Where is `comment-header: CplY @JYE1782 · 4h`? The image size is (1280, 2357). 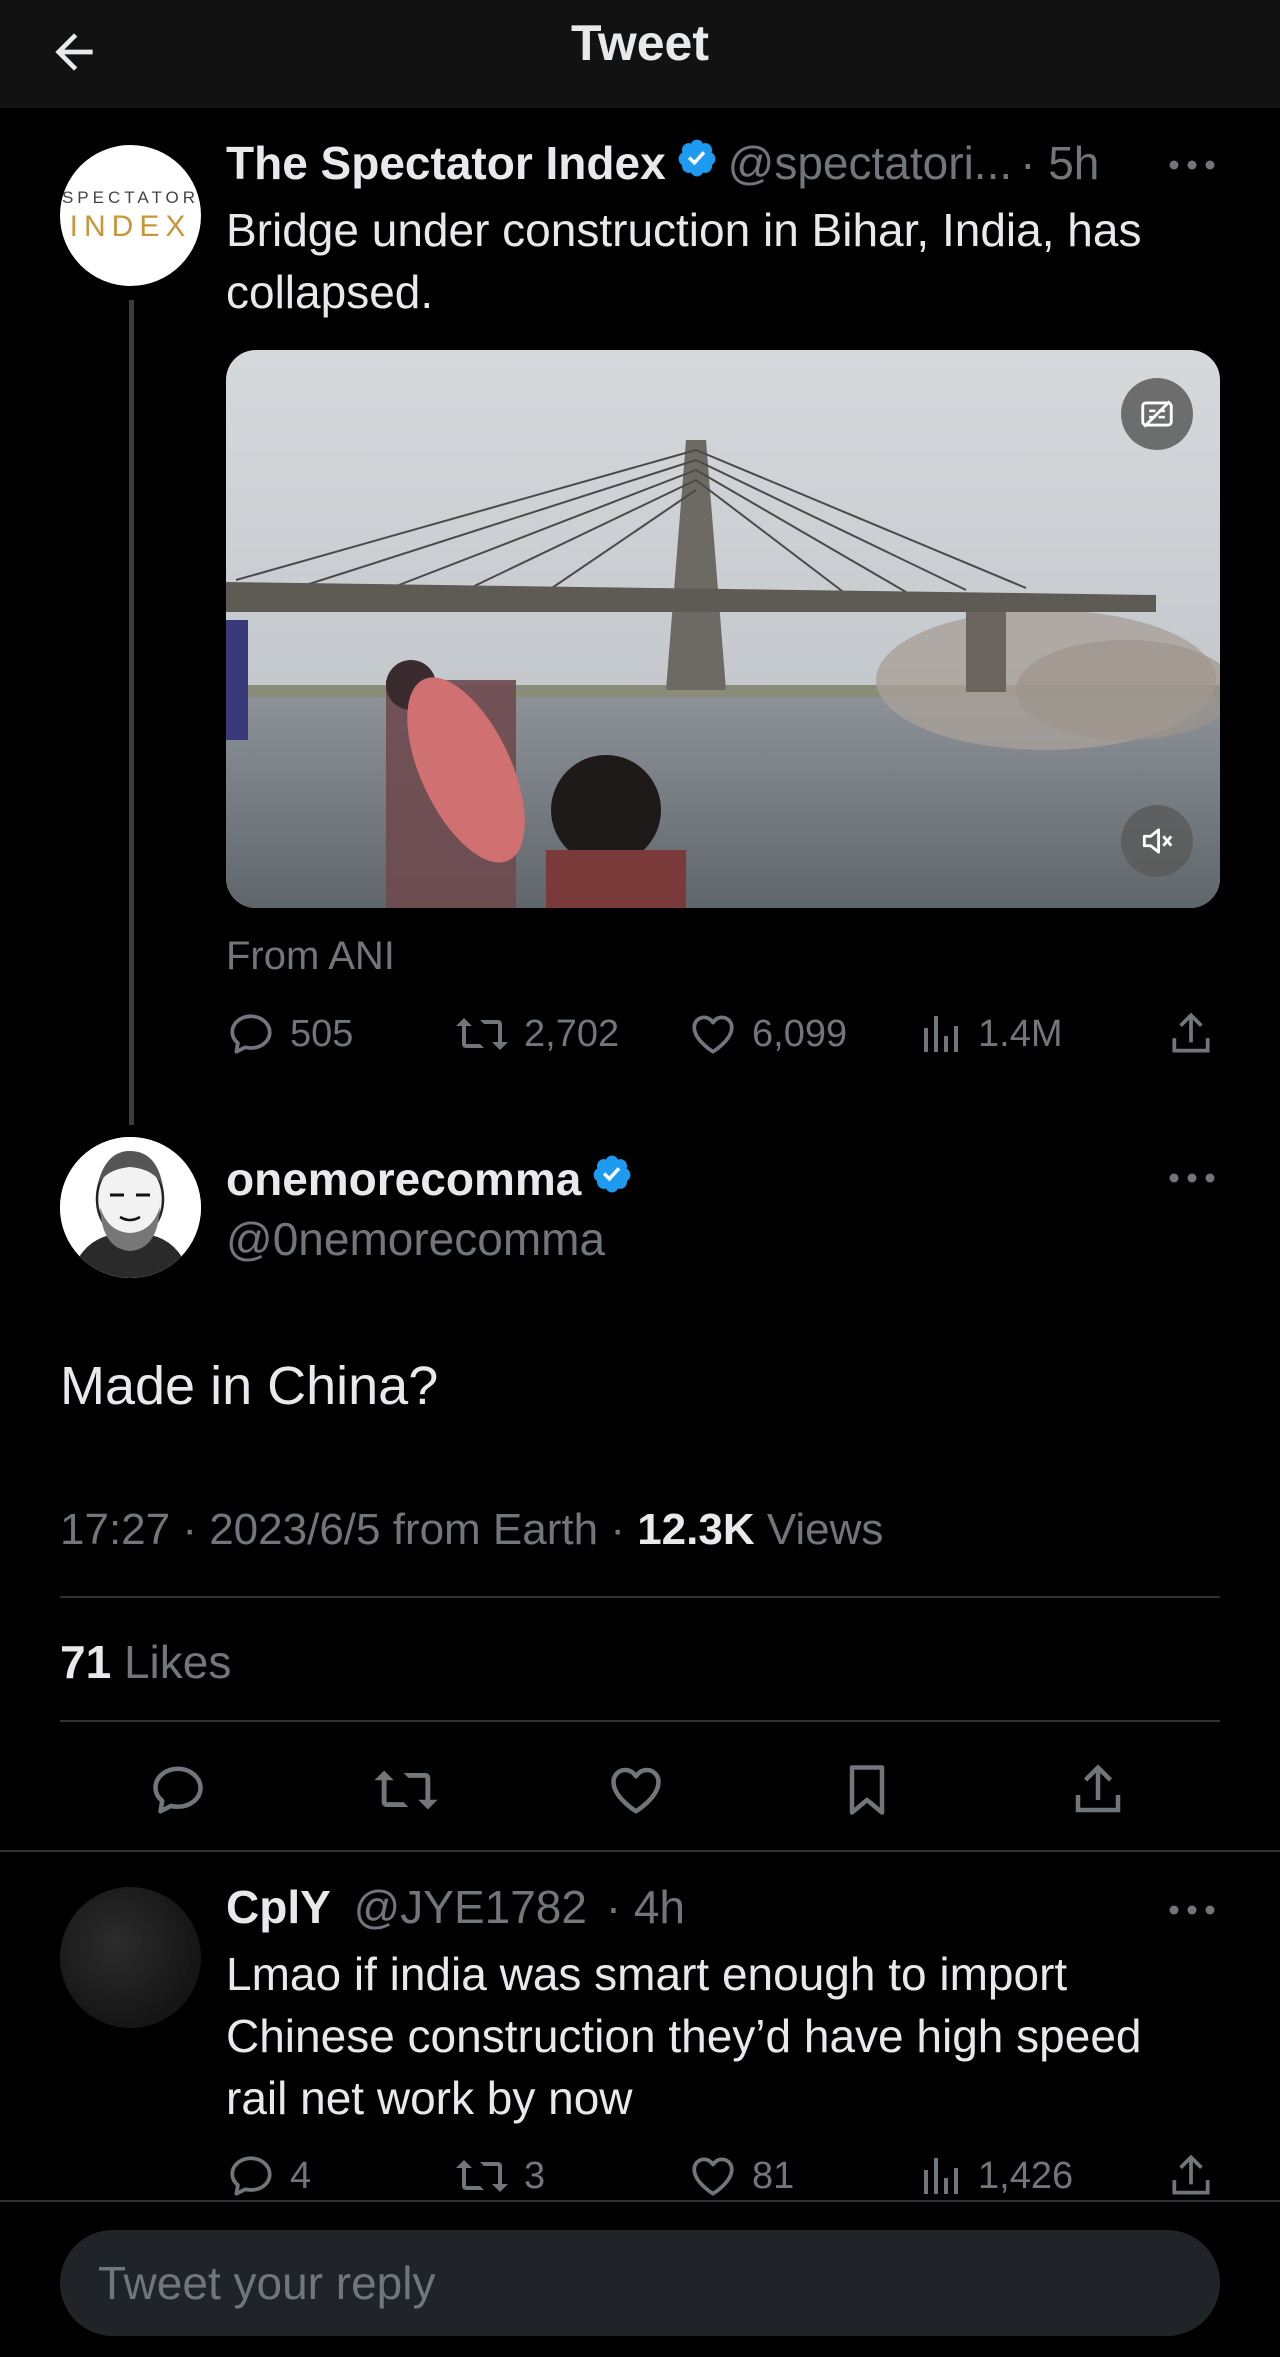
comment-header: CplY @JYE1782 · 4h is located at coordinates (455, 1907).